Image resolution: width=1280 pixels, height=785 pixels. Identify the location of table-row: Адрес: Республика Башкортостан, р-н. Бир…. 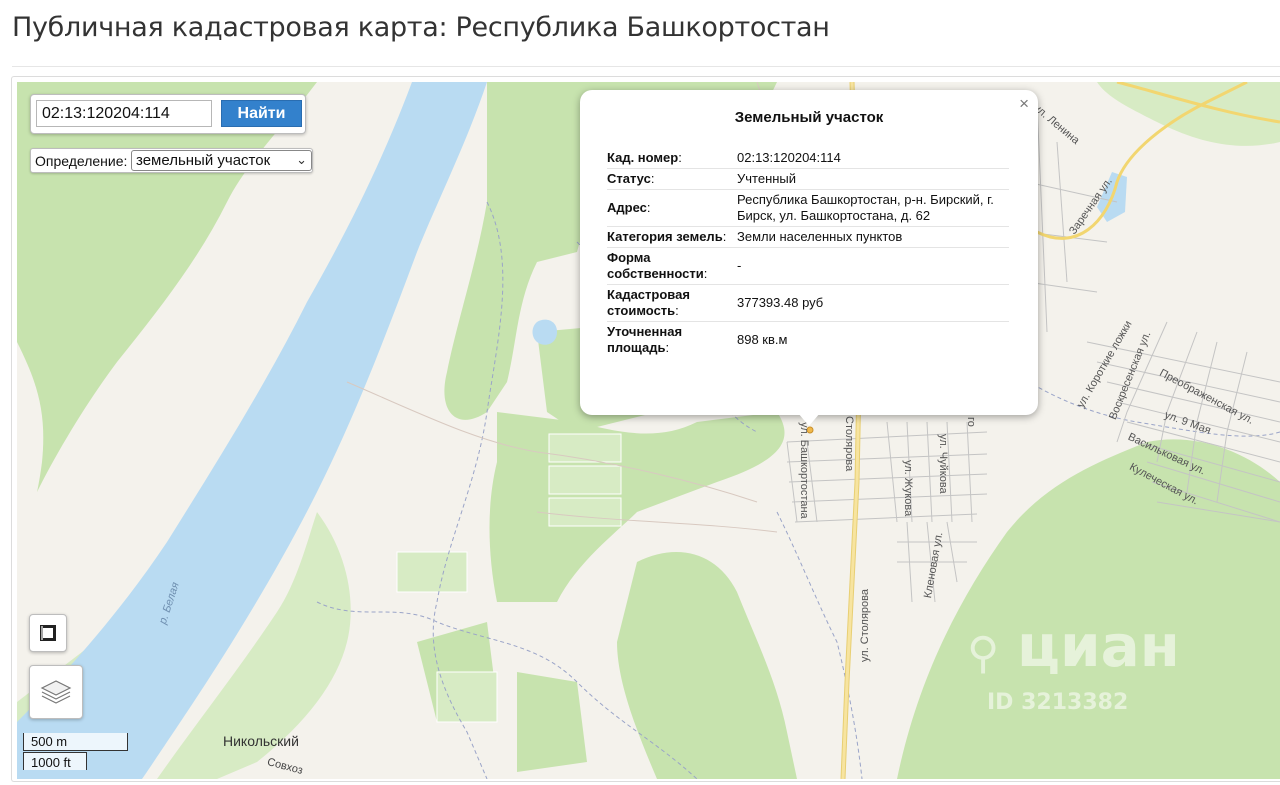
(808, 208).